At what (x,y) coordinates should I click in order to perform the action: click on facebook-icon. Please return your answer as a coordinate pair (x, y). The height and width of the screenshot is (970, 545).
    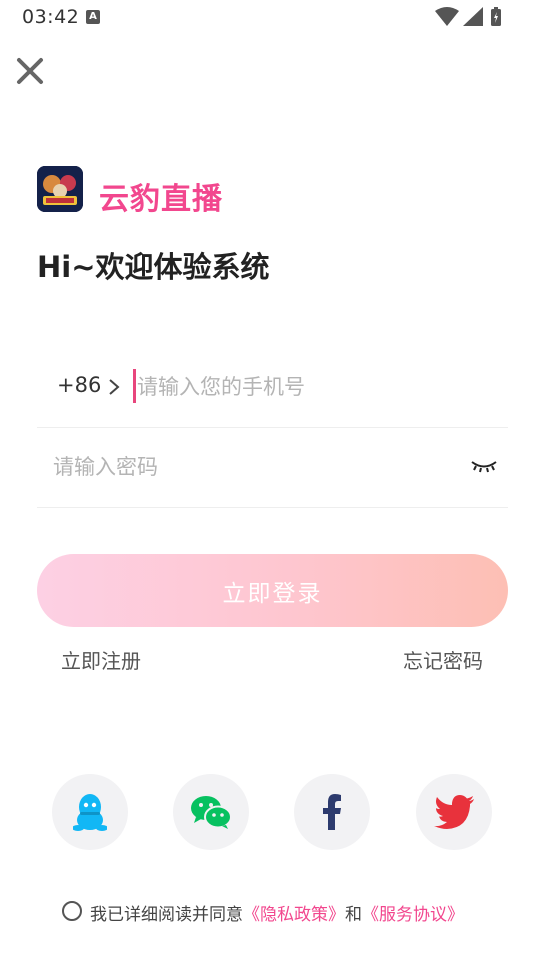
    Looking at the image, I should click on (332, 812).